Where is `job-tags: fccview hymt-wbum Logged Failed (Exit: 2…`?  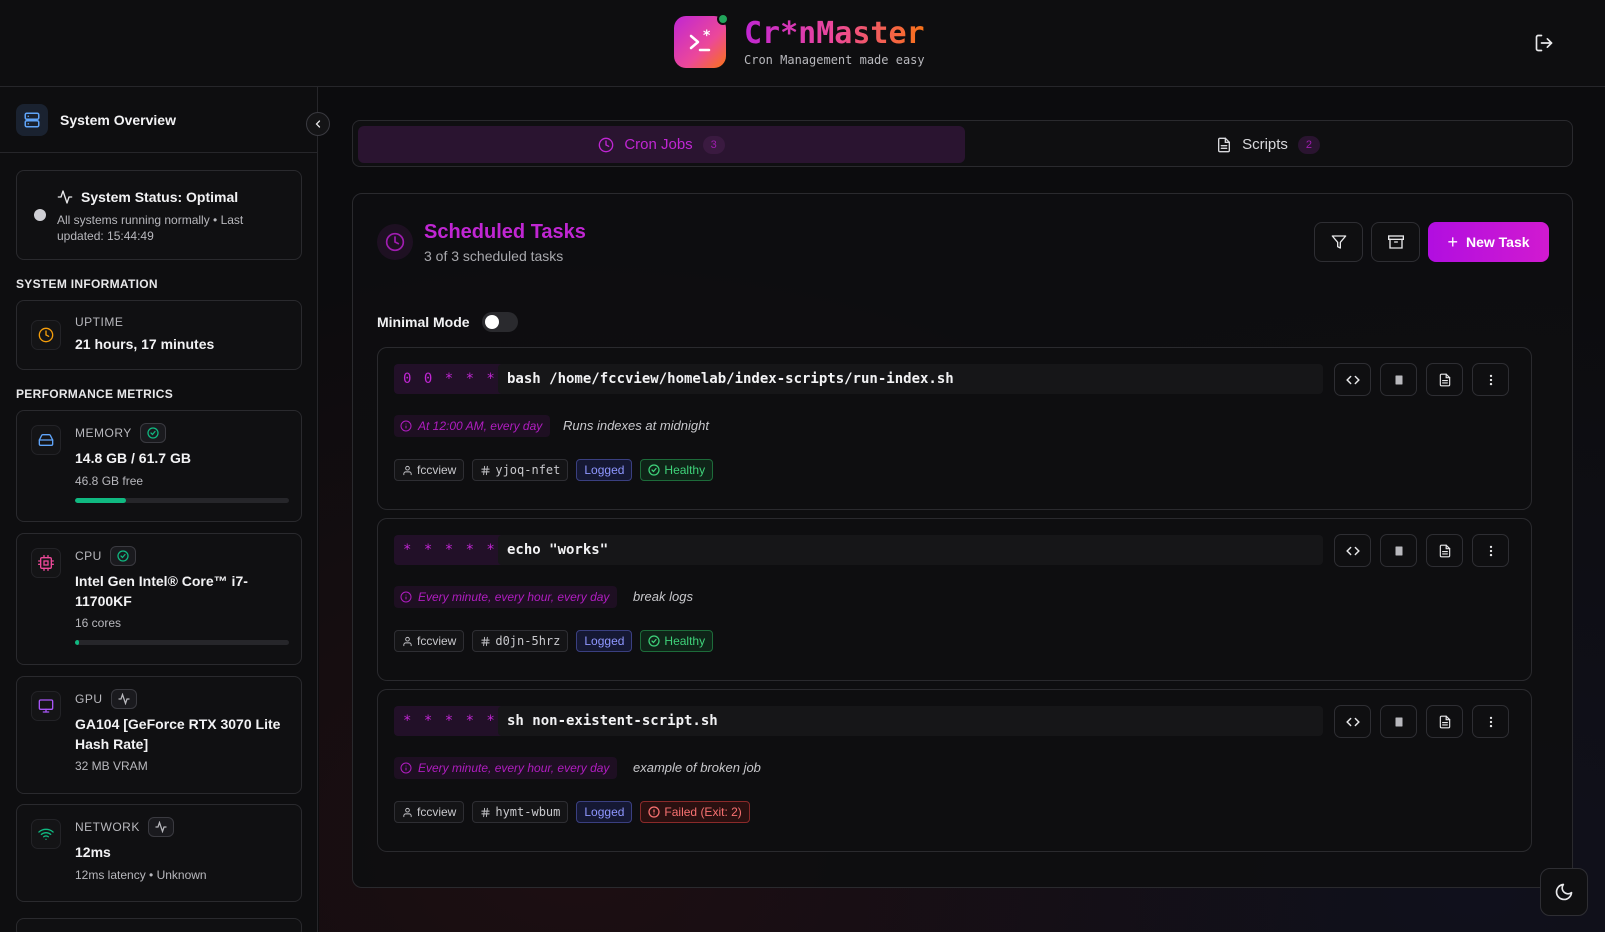
job-tags: fccview hymt-wbum Logged Failed (Exit: 2… is located at coordinates (572, 812).